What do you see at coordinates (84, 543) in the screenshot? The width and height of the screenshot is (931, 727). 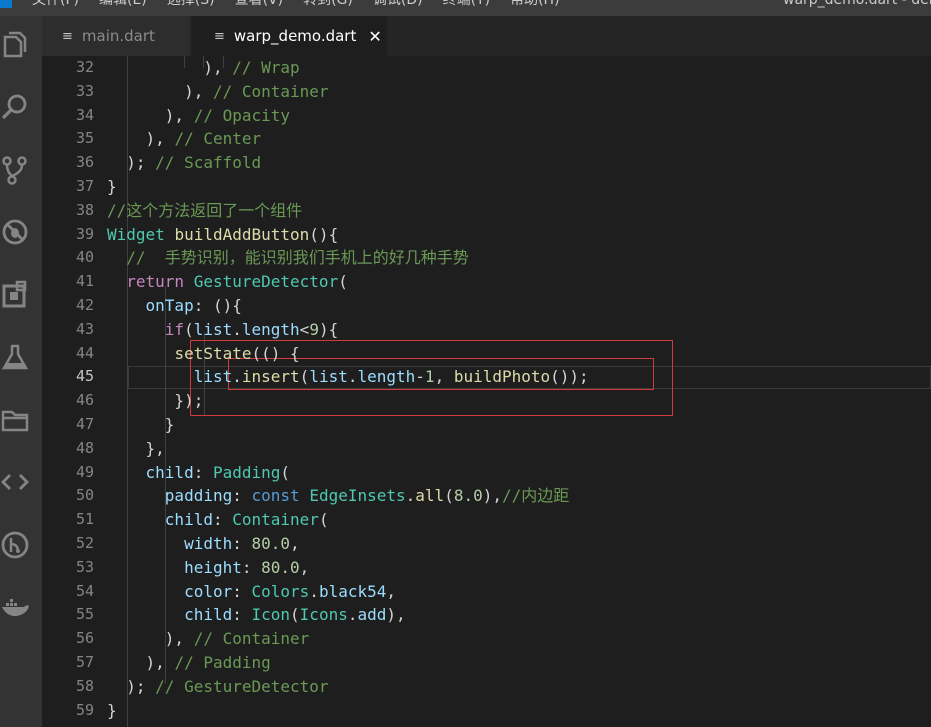 I see `line-number: 52` at bounding box center [84, 543].